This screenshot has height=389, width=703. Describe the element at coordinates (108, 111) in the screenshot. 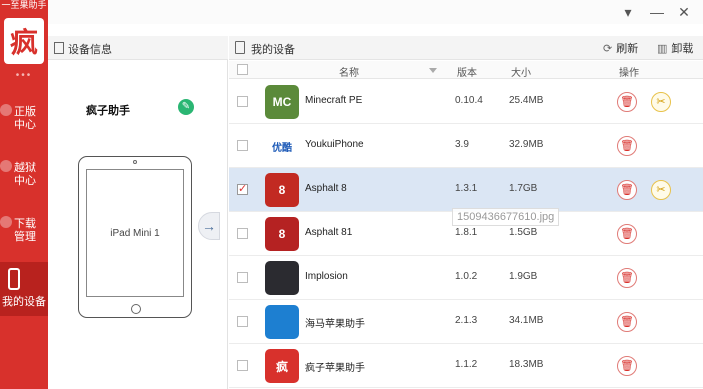

I see `device-name: 疯子助手` at that location.